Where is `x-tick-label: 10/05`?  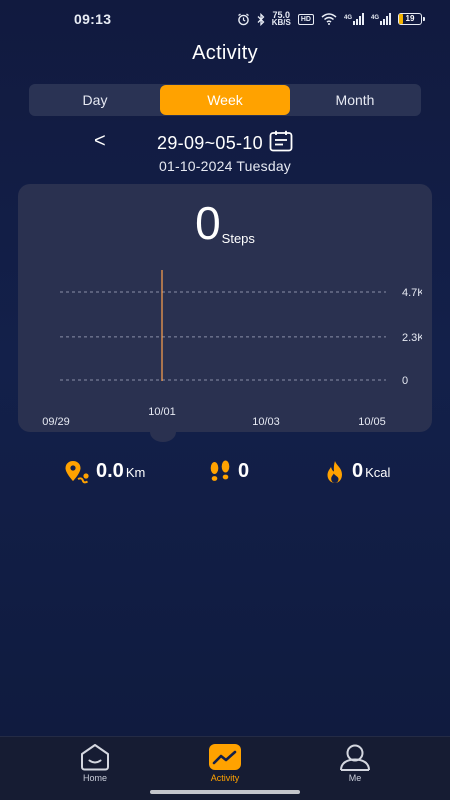
x-tick-label: 10/05 is located at coordinates (372, 422).